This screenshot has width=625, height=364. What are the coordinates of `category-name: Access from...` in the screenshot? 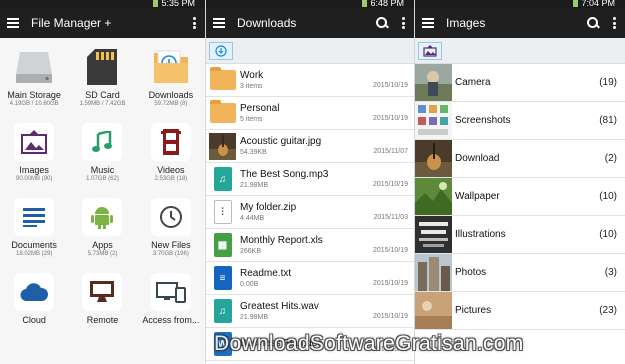 It's located at (171, 320).